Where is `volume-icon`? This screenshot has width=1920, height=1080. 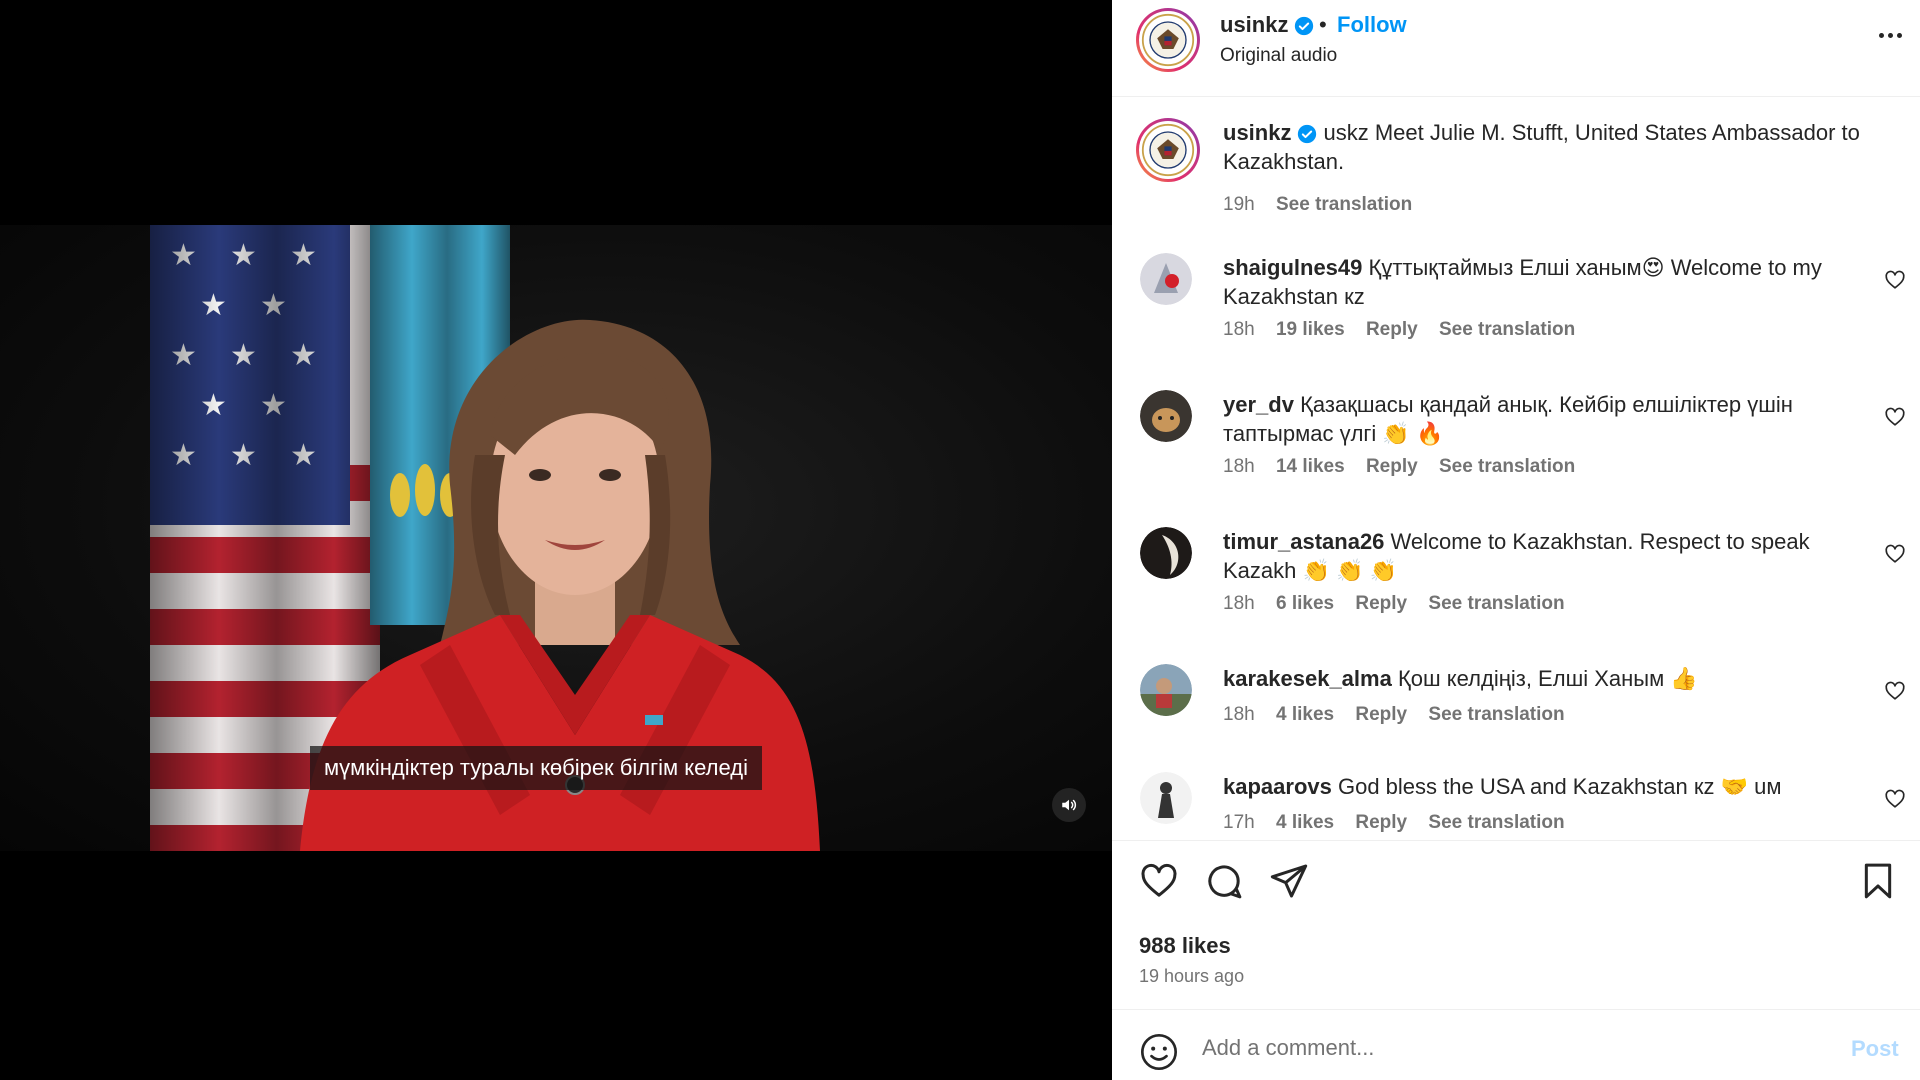
volume-icon is located at coordinates (1069, 805).